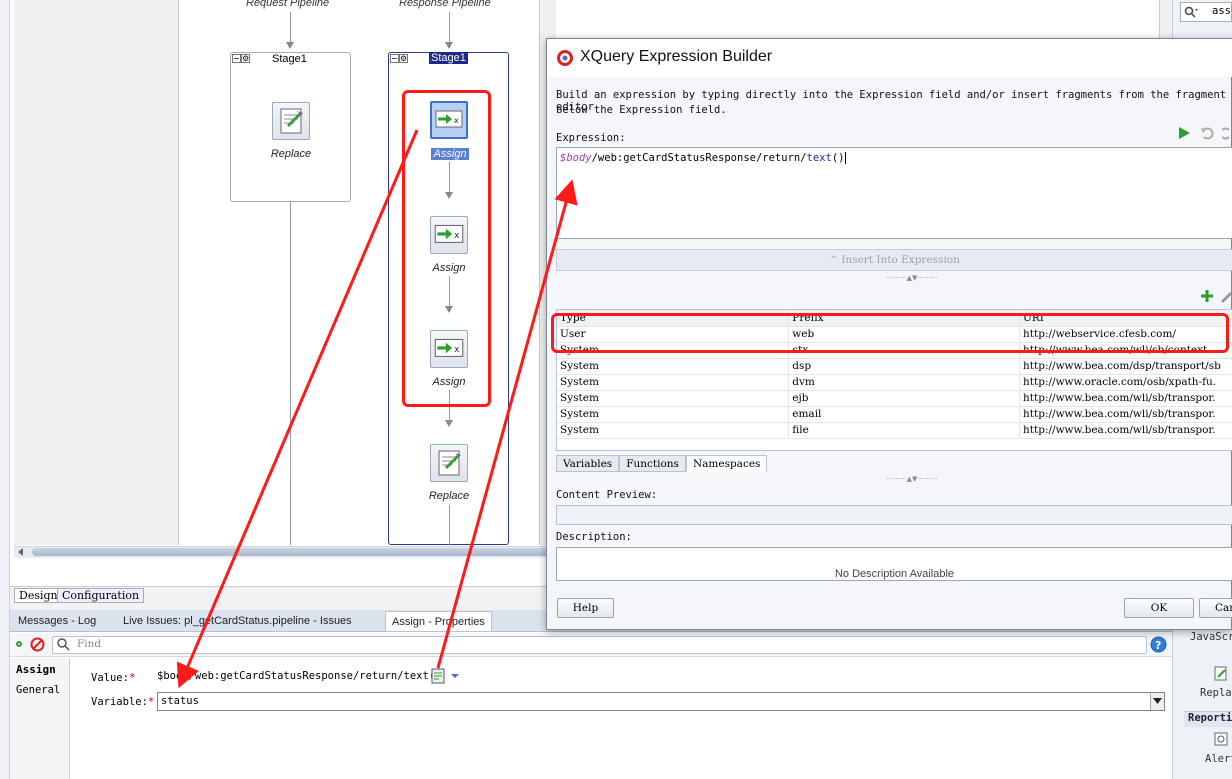 Image resolution: width=1232 pixels, height=779 pixels. Describe the element at coordinates (894, 515) in the screenshot. I see `content-preview-box` at that location.